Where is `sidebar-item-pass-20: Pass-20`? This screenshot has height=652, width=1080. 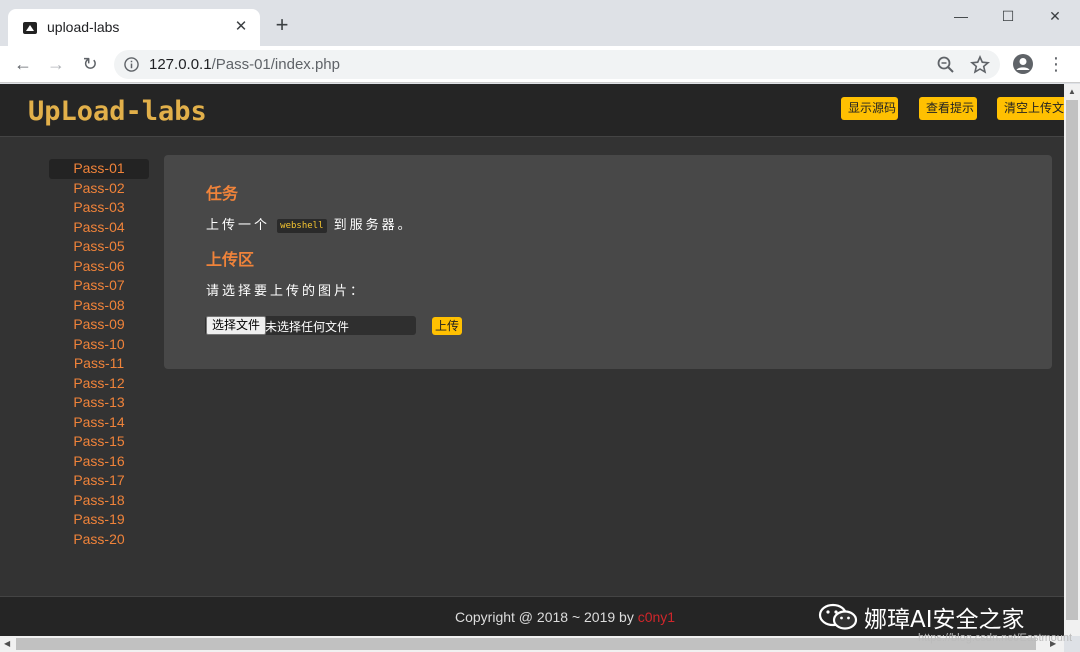 sidebar-item-pass-20: Pass-20 is located at coordinates (99, 540).